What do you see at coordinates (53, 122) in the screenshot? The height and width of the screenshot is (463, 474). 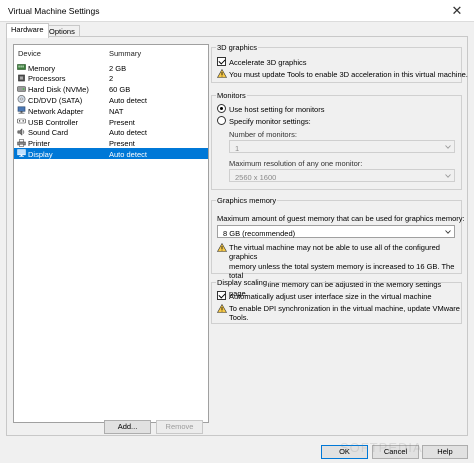 I see `device-name: USB Controller` at bounding box center [53, 122].